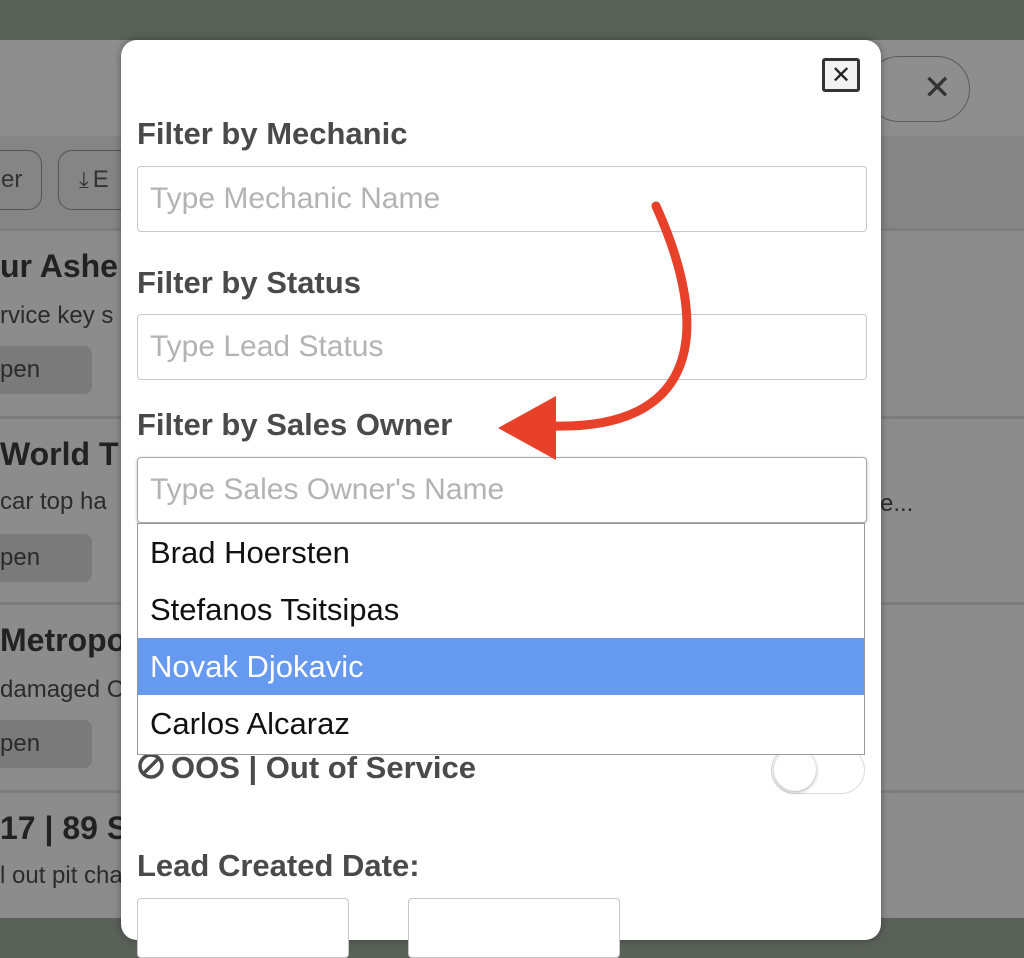  I want to click on status-filter-label: Filter by Status, so click(249, 282).